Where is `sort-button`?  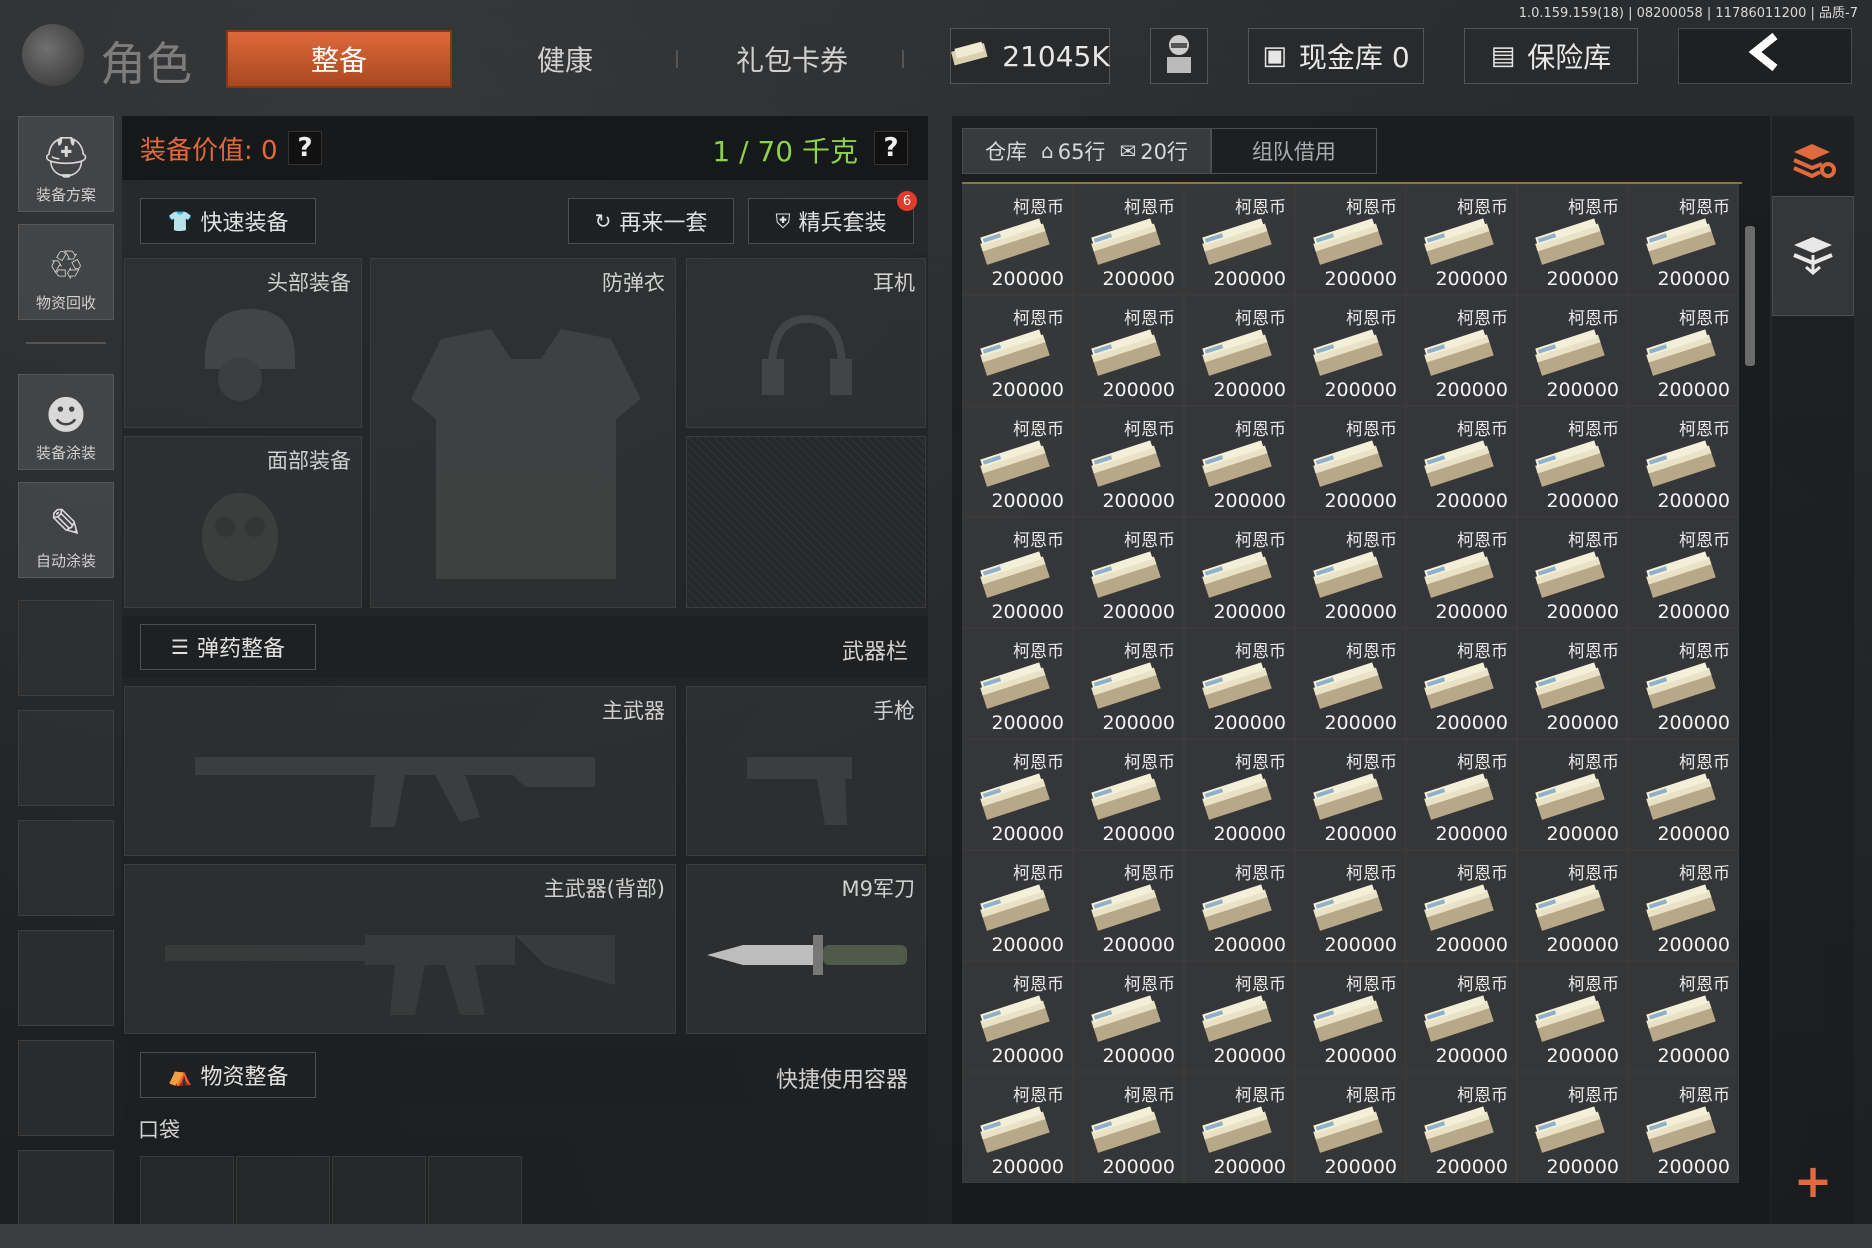 sort-button is located at coordinates (1813, 162).